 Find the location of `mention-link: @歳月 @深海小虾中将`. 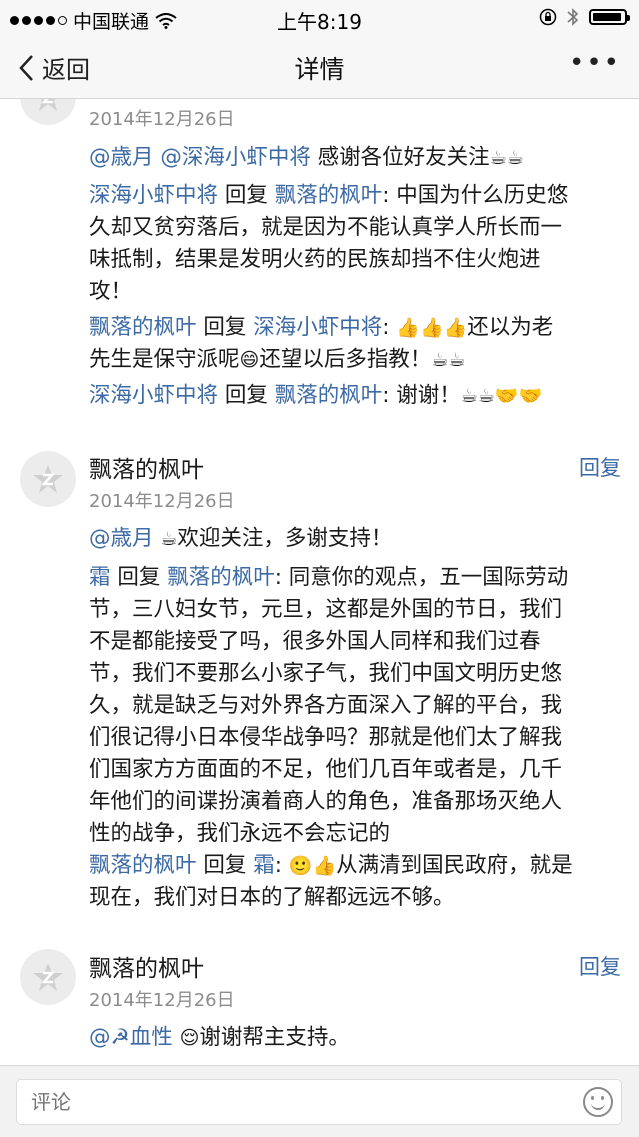

mention-link: @歳月 @深海小虾中将 is located at coordinates (203, 157).